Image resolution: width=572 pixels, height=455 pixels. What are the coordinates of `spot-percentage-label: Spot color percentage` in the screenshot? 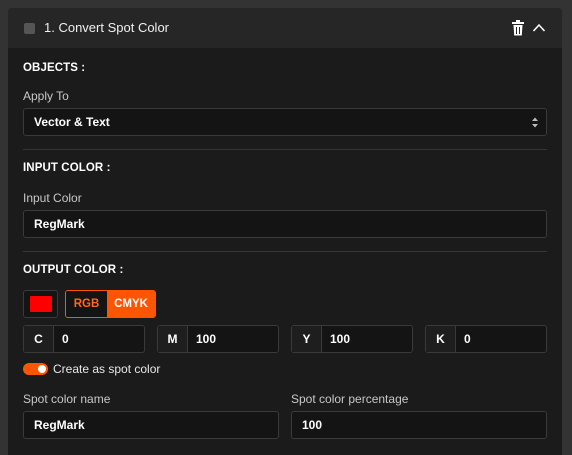 It's located at (350, 399).